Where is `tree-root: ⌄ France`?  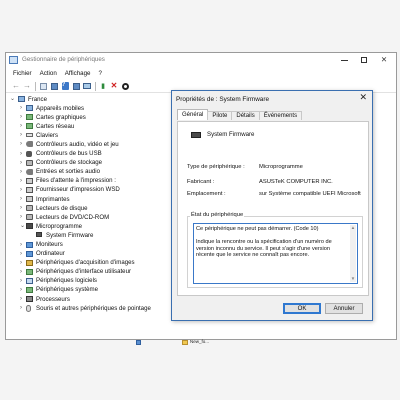
tree-root: ⌄ France is located at coordinates (91, 99).